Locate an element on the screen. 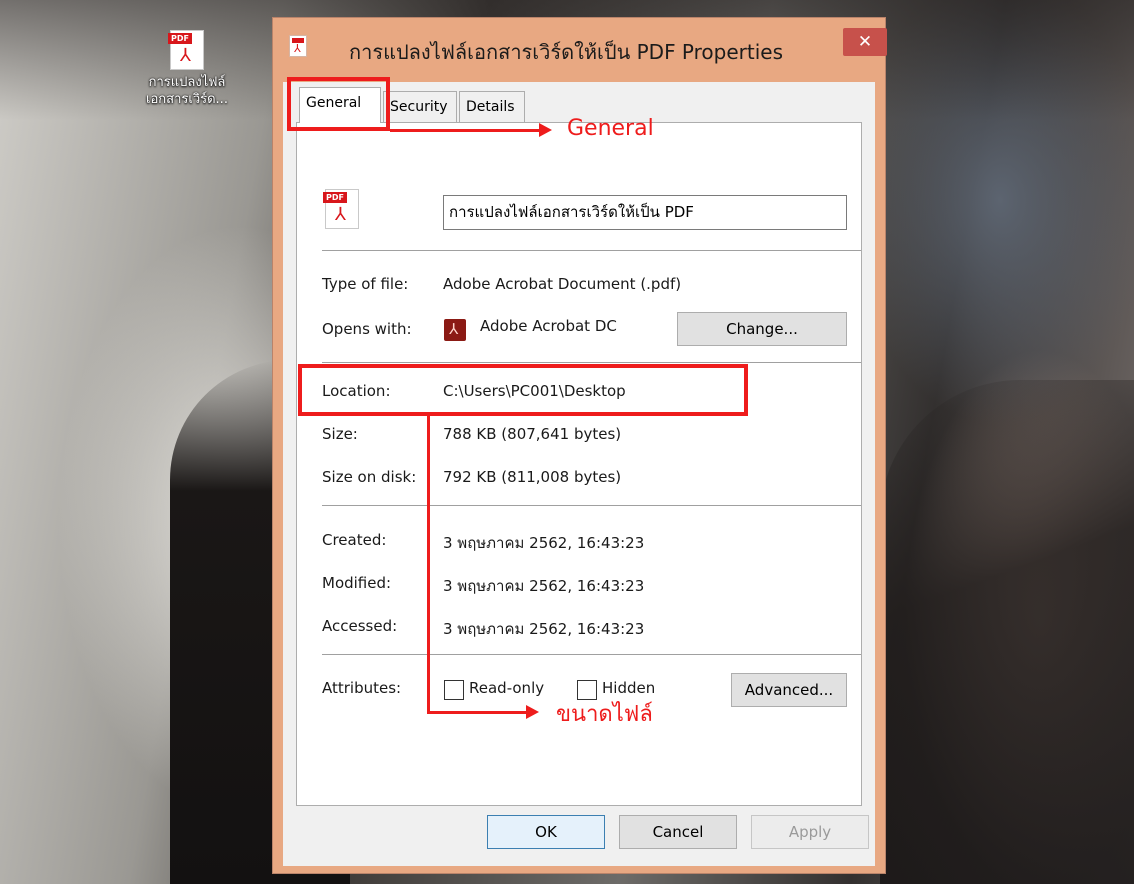 This screenshot has width=1134, height=884. size-value: 788 KB (807,641 bytes) is located at coordinates (532, 434).